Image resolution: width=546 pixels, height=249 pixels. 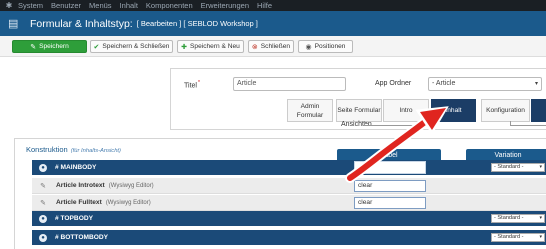 What do you see at coordinates (81, 237) in the screenshot?
I see `position-name: # BOTTOMBODY` at bounding box center [81, 237].